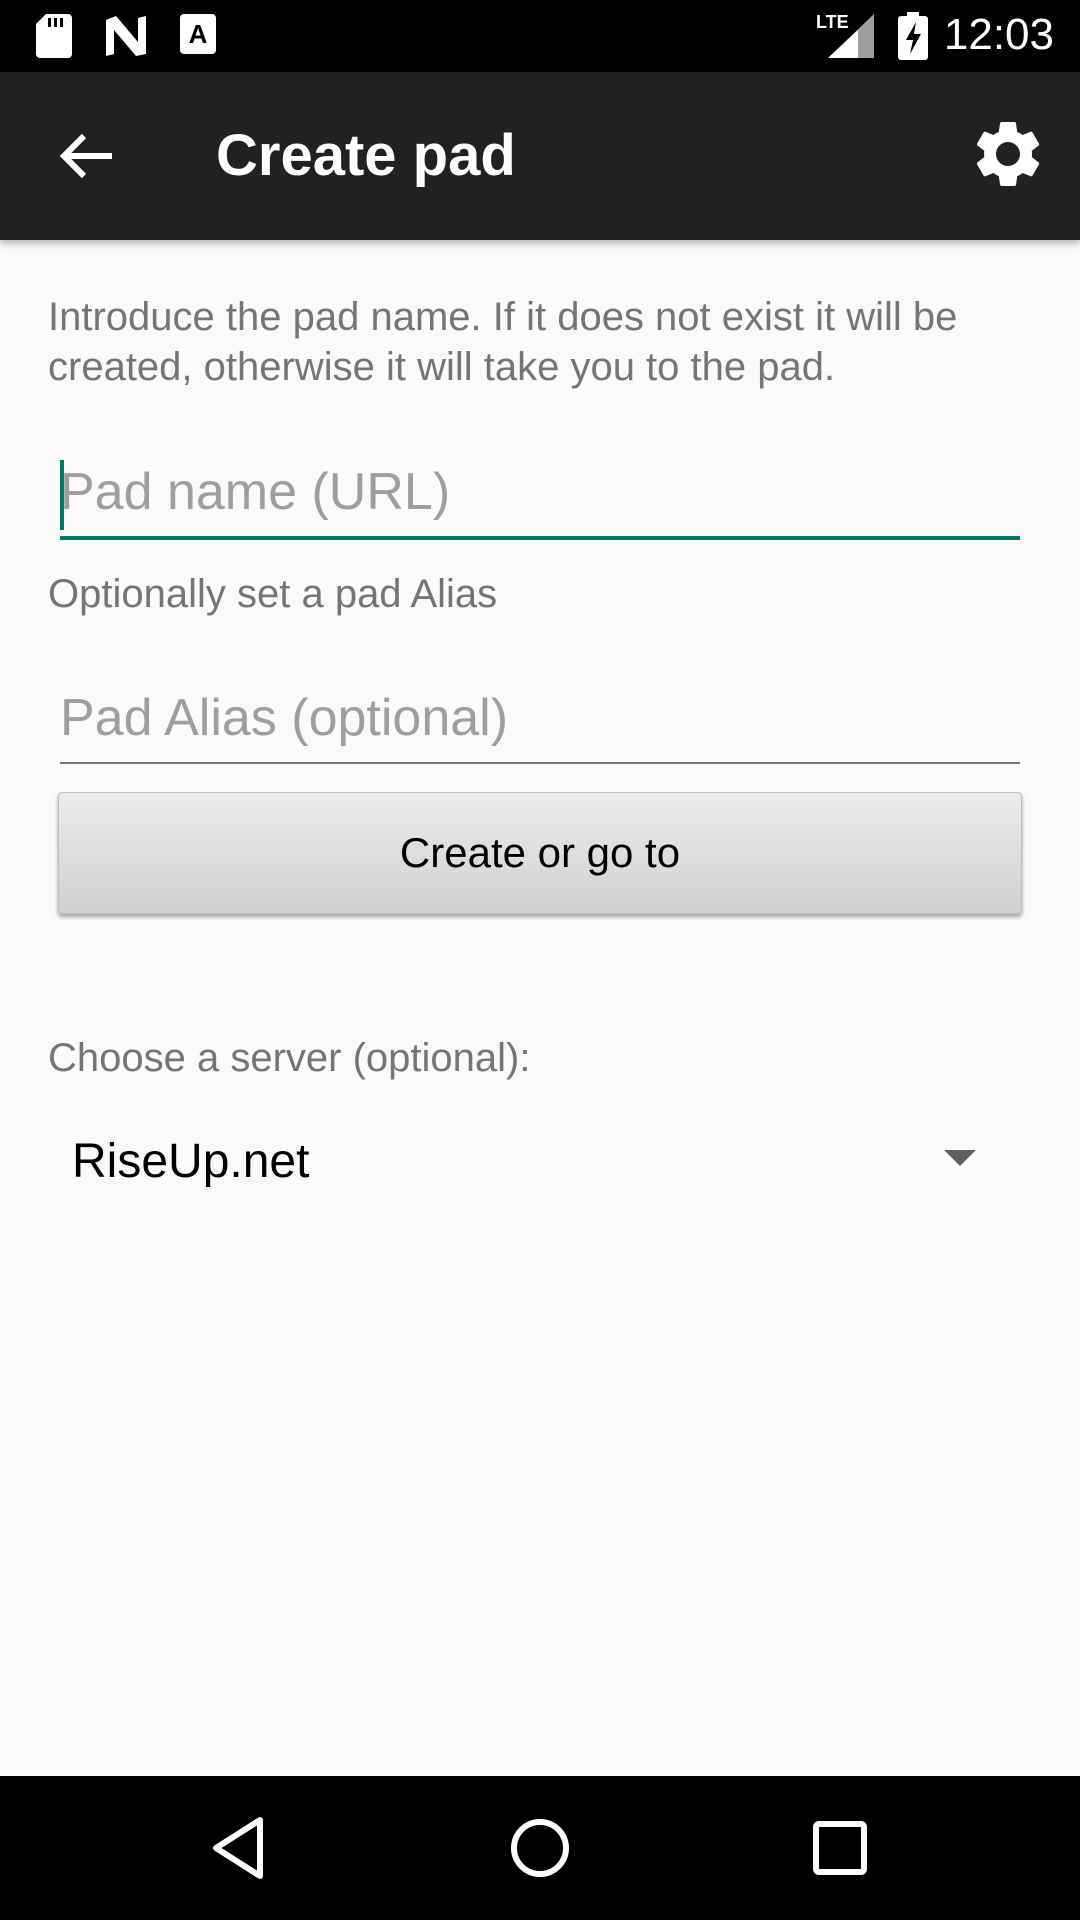 The width and height of the screenshot is (1080, 1920). Describe the element at coordinates (540, 853) in the screenshot. I see `create-or-go-to-button: Create or go to` at that location.